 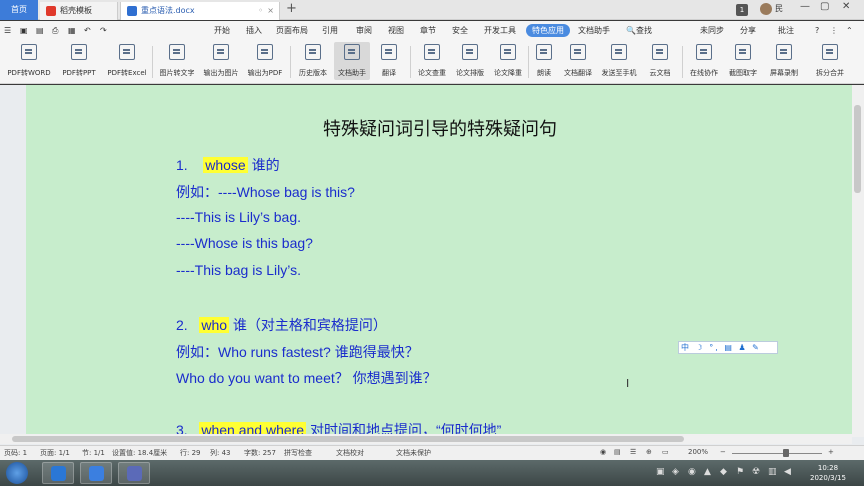 I want to click on menu-doc-assistant: 文档助手, so click(x=594, y=30).